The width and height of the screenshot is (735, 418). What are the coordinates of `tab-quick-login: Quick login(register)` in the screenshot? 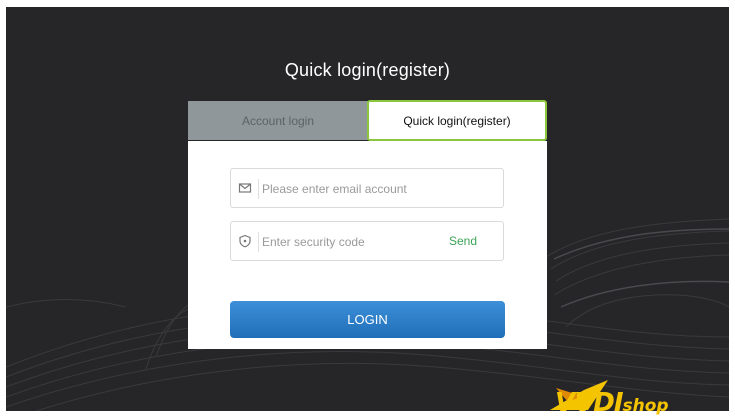 It's located at (457, 120).